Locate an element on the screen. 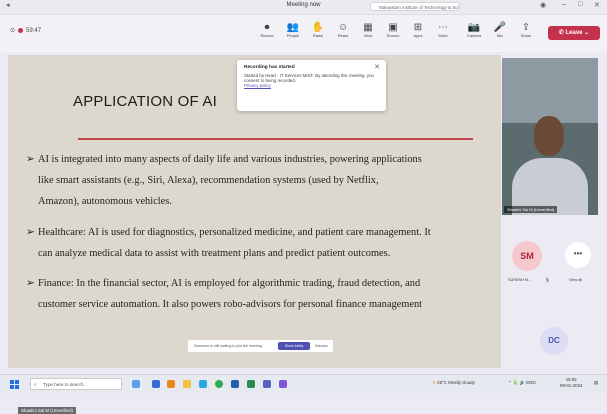 This screenshot has height=414, width=607. bullet-line: Amazon), autonomous vehicles. is located at coordinates (105, 201).